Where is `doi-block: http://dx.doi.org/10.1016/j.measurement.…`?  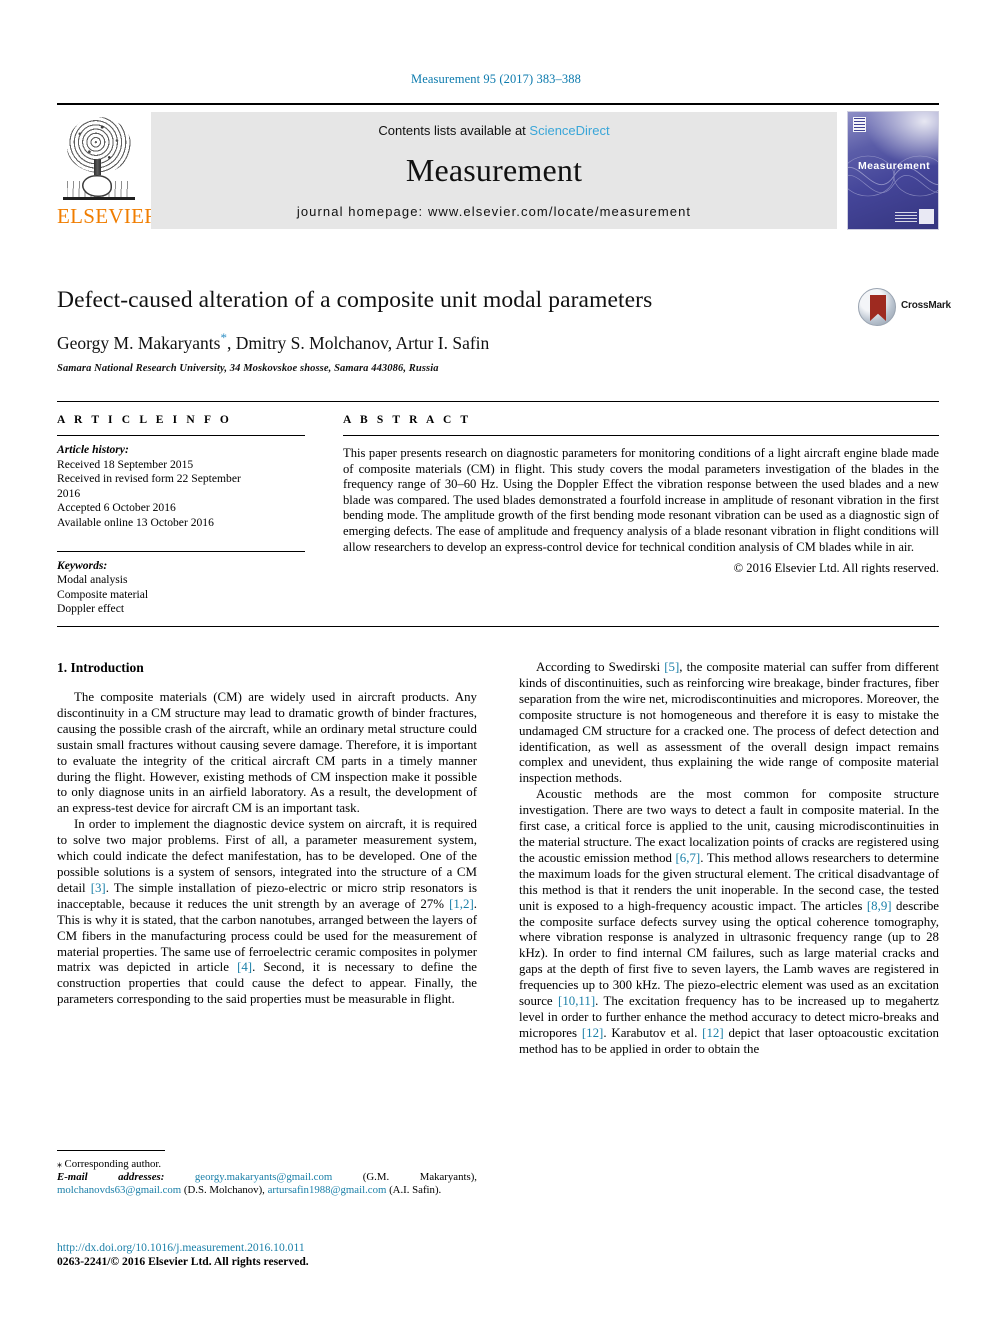
doi-block: http://dx.doi.org/10.1016/j.measurement.… is located at coordinates (272, 1255).